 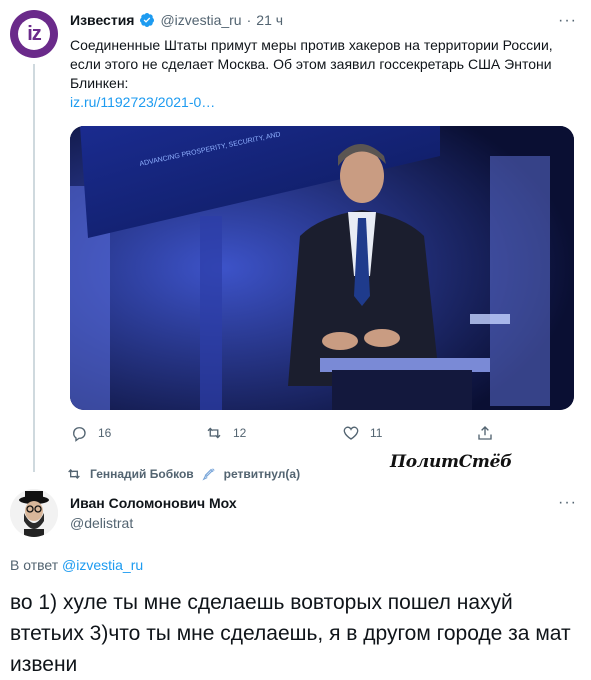 I want to click on like-action: 11, so click(x=362, y=433).